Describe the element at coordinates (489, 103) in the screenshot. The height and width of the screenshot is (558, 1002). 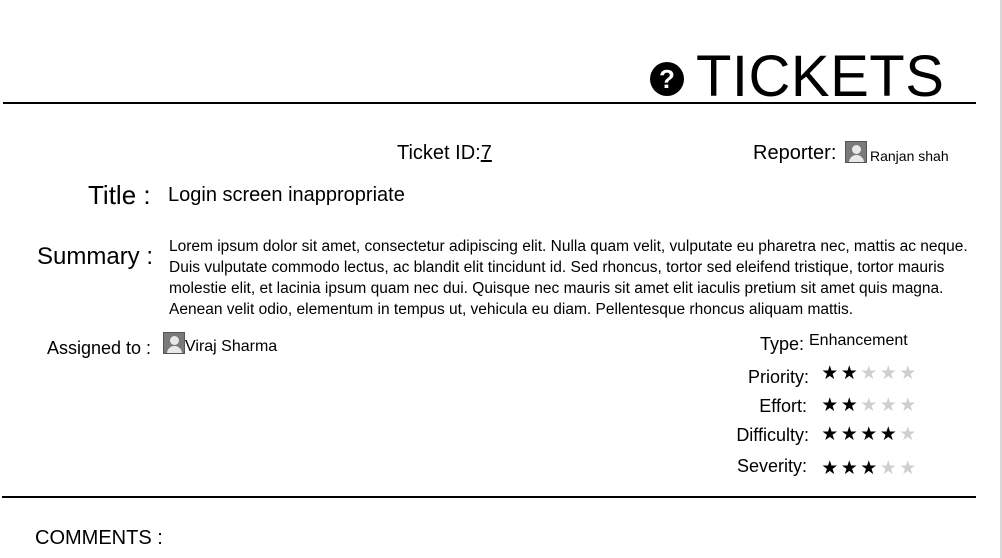
I see `header-divider` at that location.